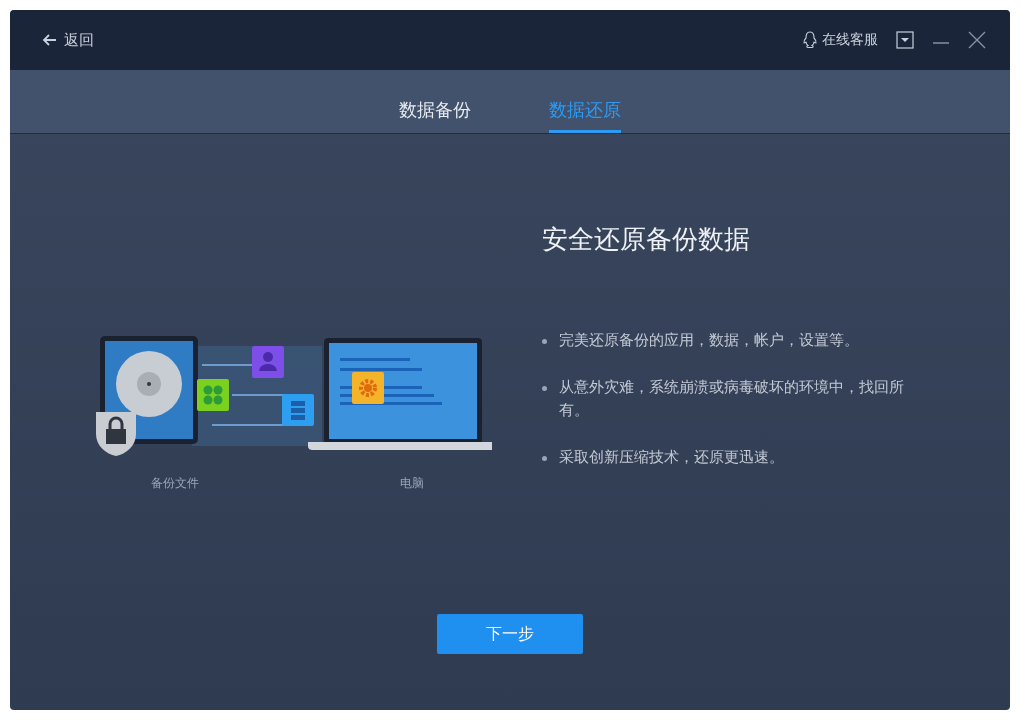  I want to click on back-button: 返回, so click(68, 40).